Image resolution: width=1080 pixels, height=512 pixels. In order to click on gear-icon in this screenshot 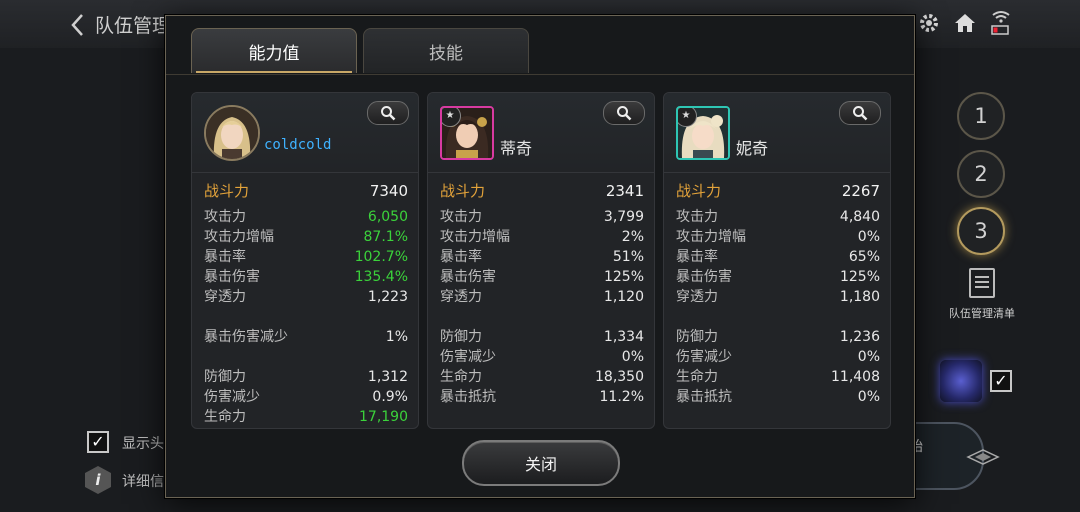, I will do `click(929, 23)`.